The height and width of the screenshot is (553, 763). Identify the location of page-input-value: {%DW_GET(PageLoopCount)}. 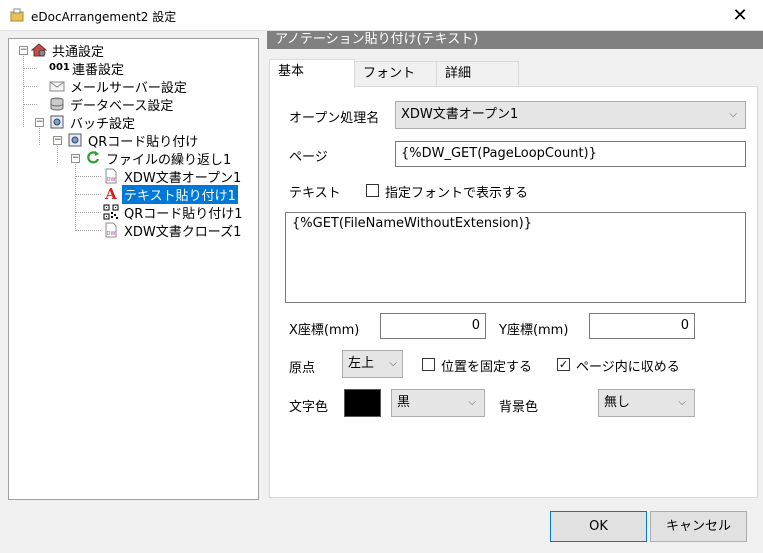
(499, 153).